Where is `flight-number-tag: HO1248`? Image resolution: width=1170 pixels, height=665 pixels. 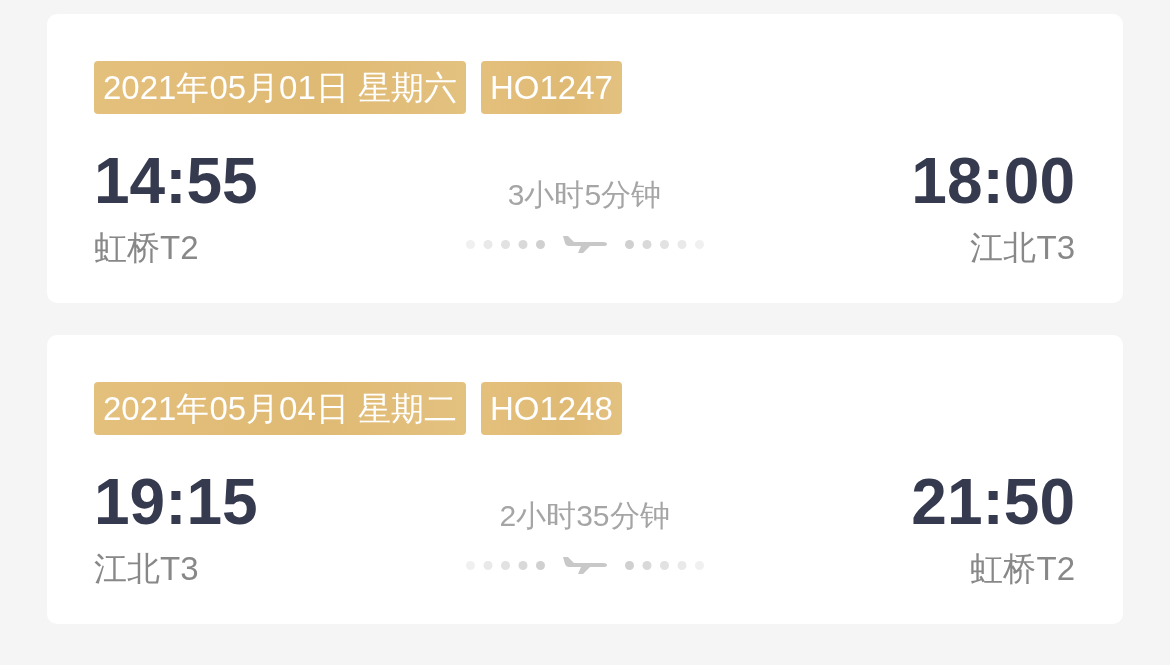 flight-number-tag: HO1248 is located at coordinates (551, 408).